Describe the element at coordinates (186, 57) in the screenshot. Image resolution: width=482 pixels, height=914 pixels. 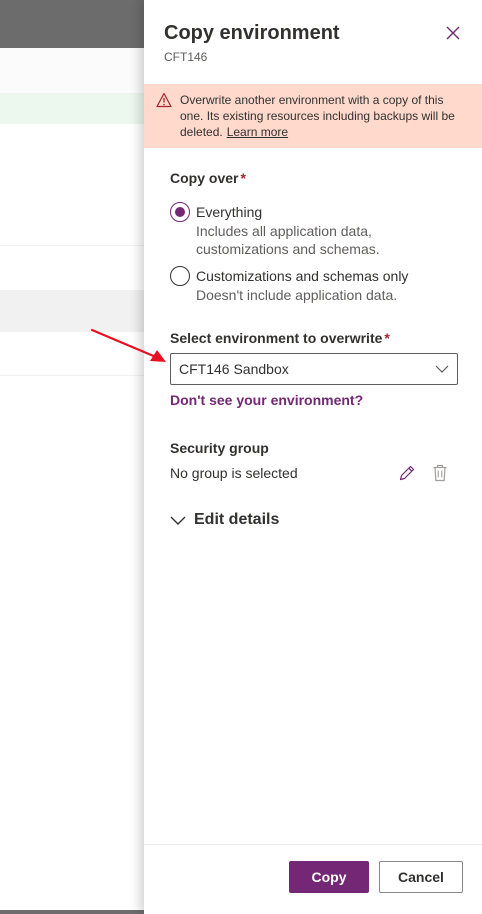
I see `panel-subtitle: CFT146` at that location.